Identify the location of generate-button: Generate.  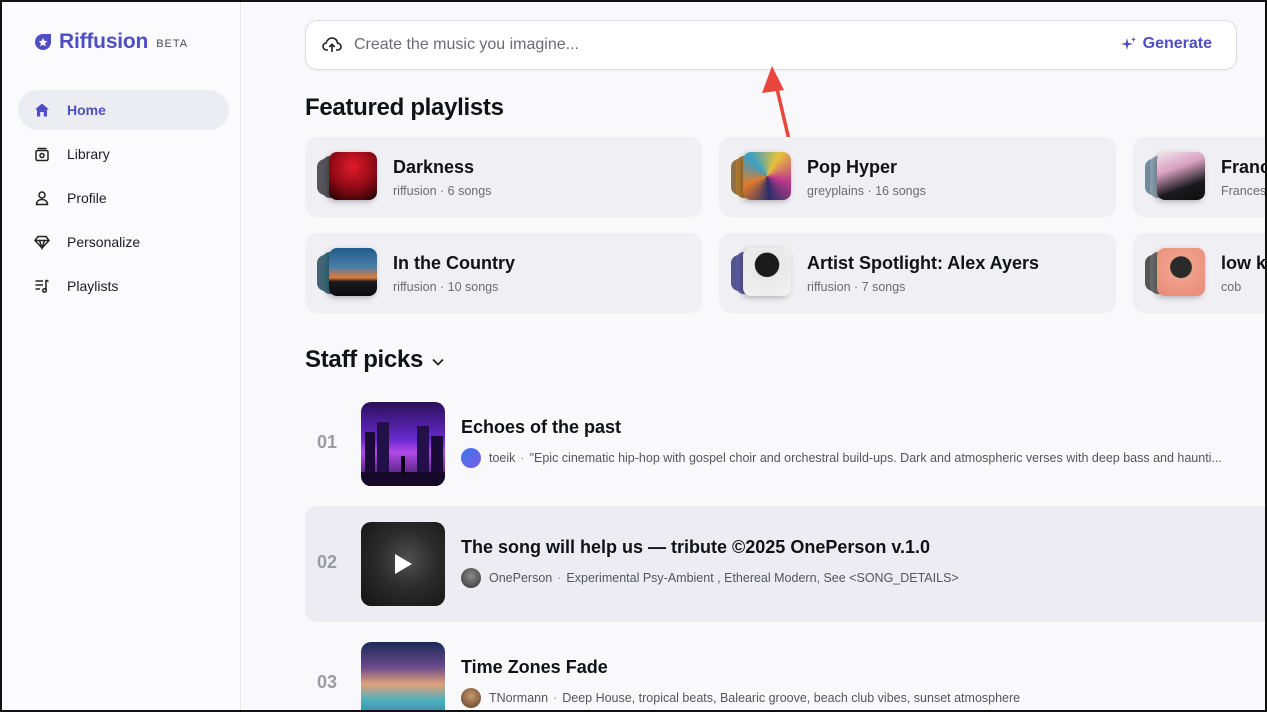
(1166, 44).